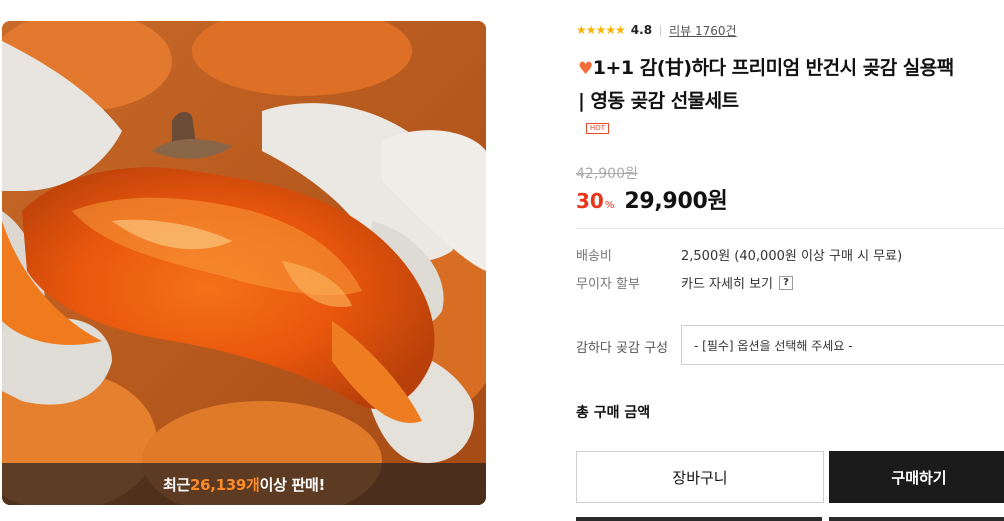 The height and width of the screenshot is (521, 1004). What do you see at coordinates (609, 205) in the screenshot?
I see `discount-percent-sign: %` at bounding box center [609, 205].